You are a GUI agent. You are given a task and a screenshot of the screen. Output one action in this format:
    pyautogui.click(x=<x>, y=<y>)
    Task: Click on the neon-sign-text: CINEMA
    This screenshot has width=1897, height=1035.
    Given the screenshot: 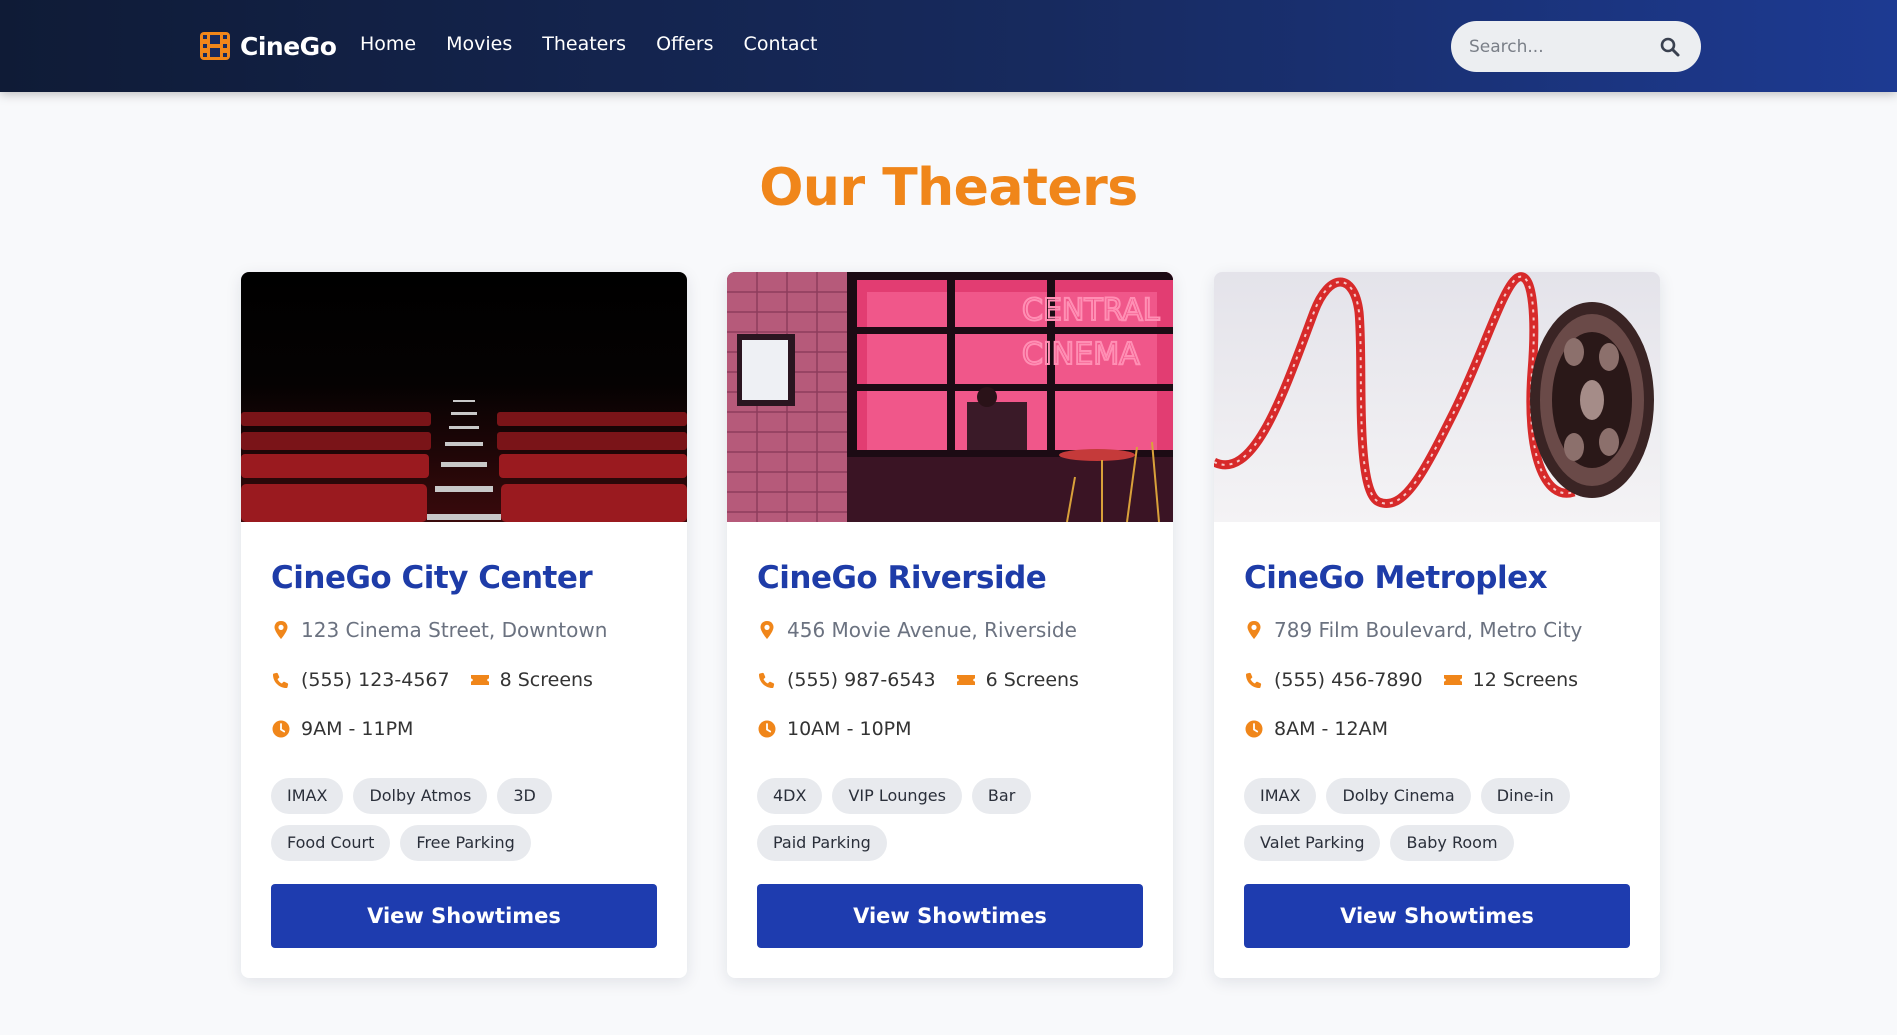 What is the action you would take?
    pyautogui.click(x=1081, y=354)
    